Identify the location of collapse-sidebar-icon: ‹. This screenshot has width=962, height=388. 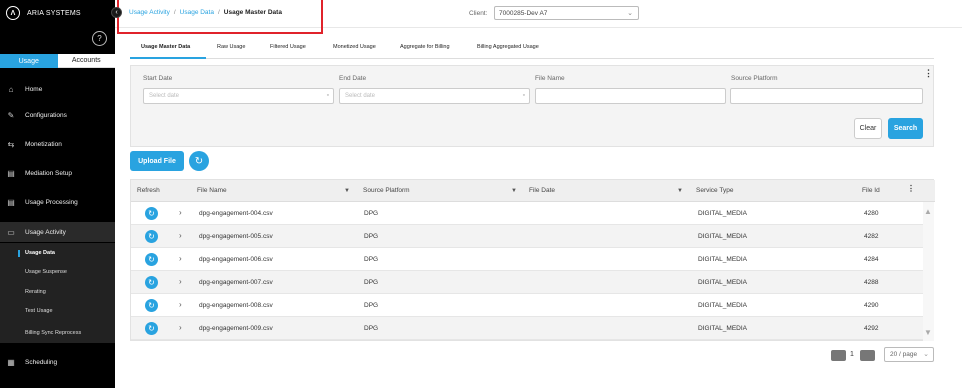
(116, 12).